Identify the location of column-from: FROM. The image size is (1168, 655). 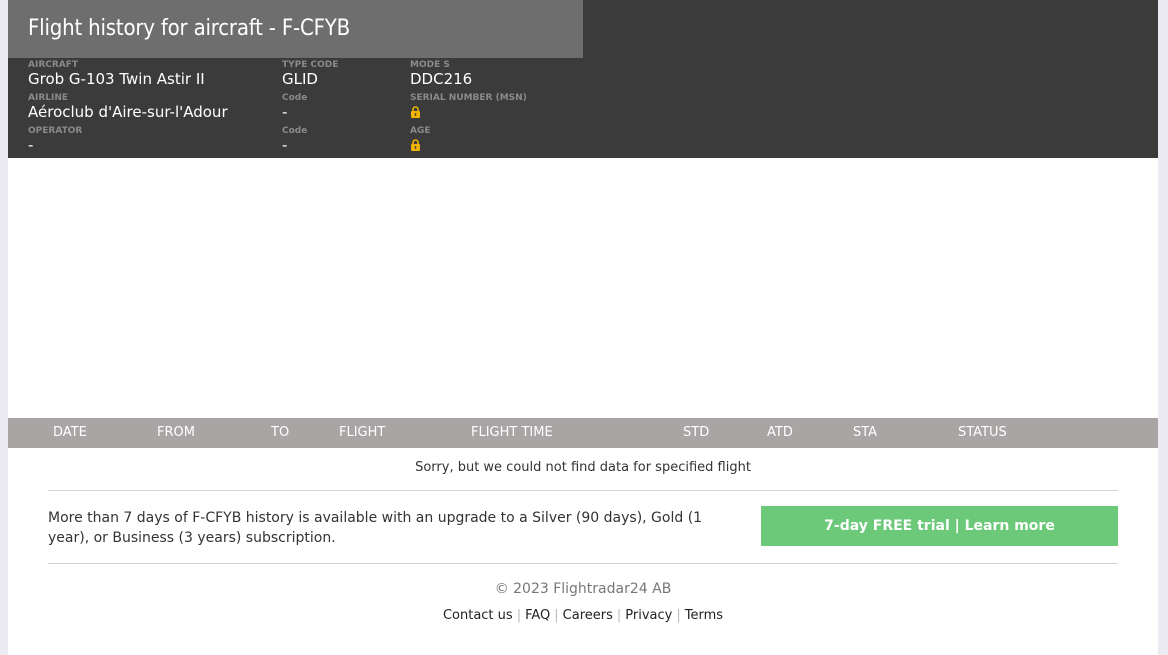
(176, 432).